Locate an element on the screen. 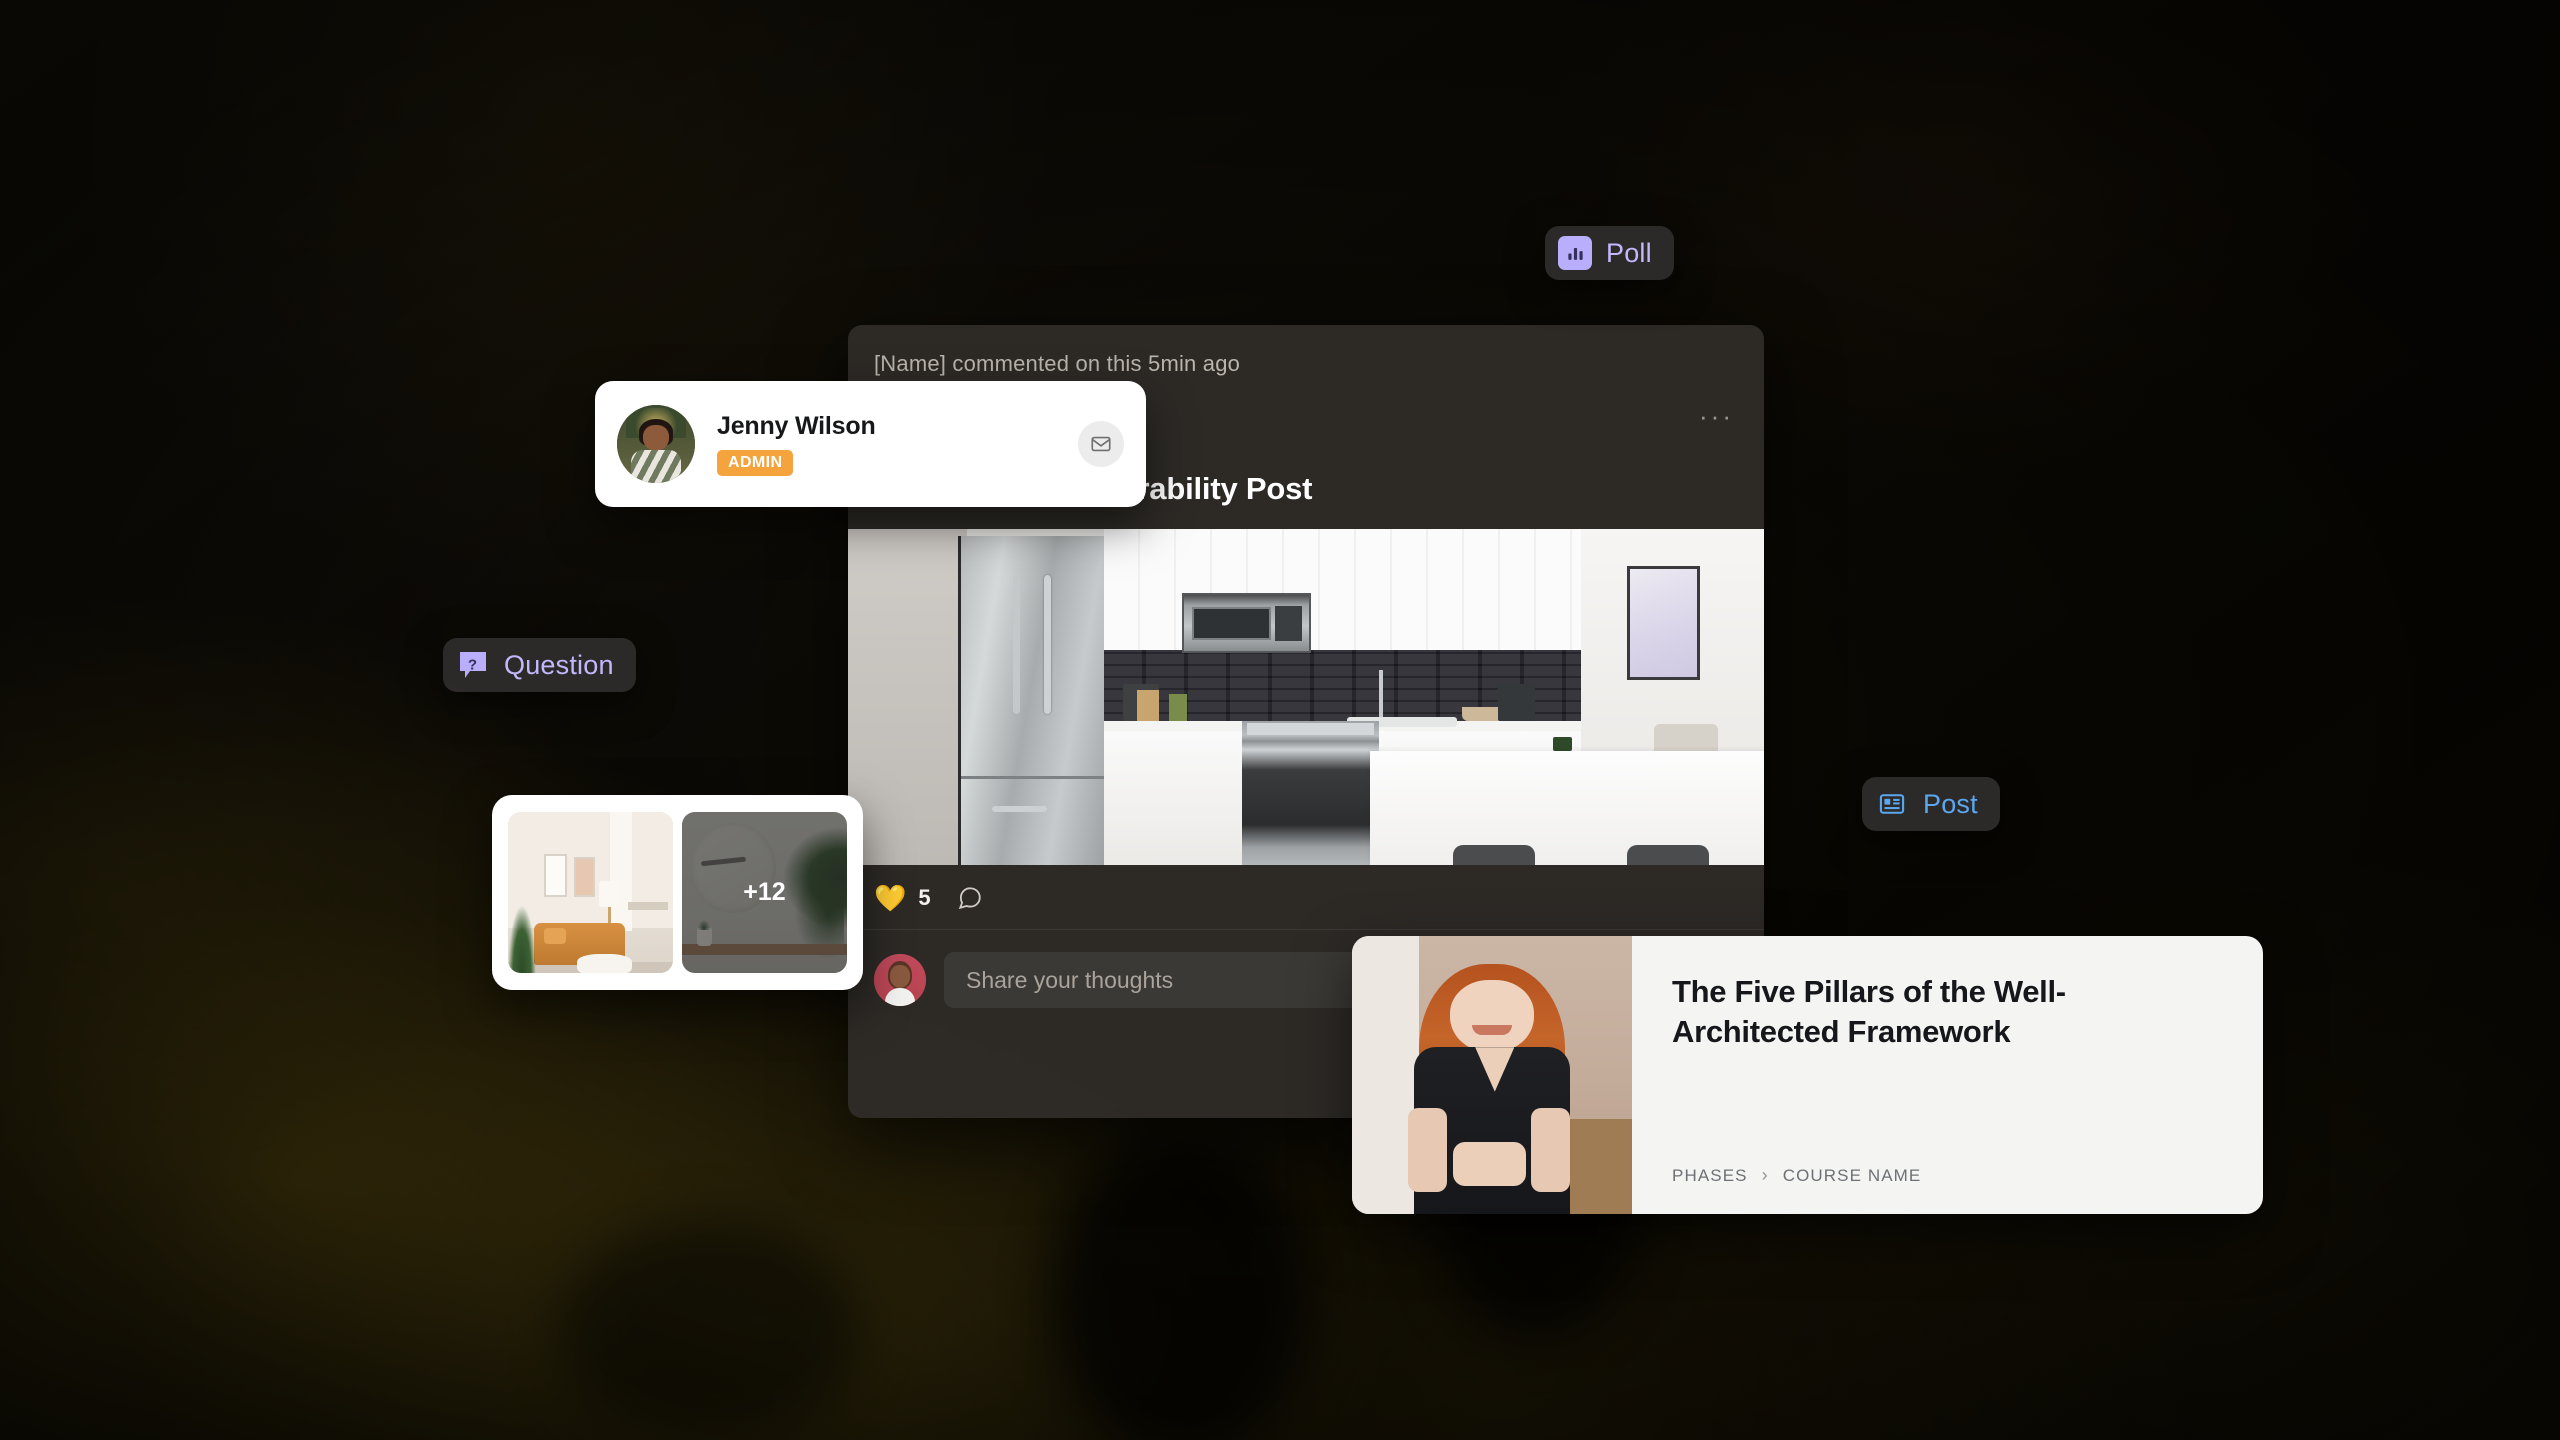 This screenshot has height=1440, width=2560. like-reaction: 💛 5 is located at coordinates (902, 898).